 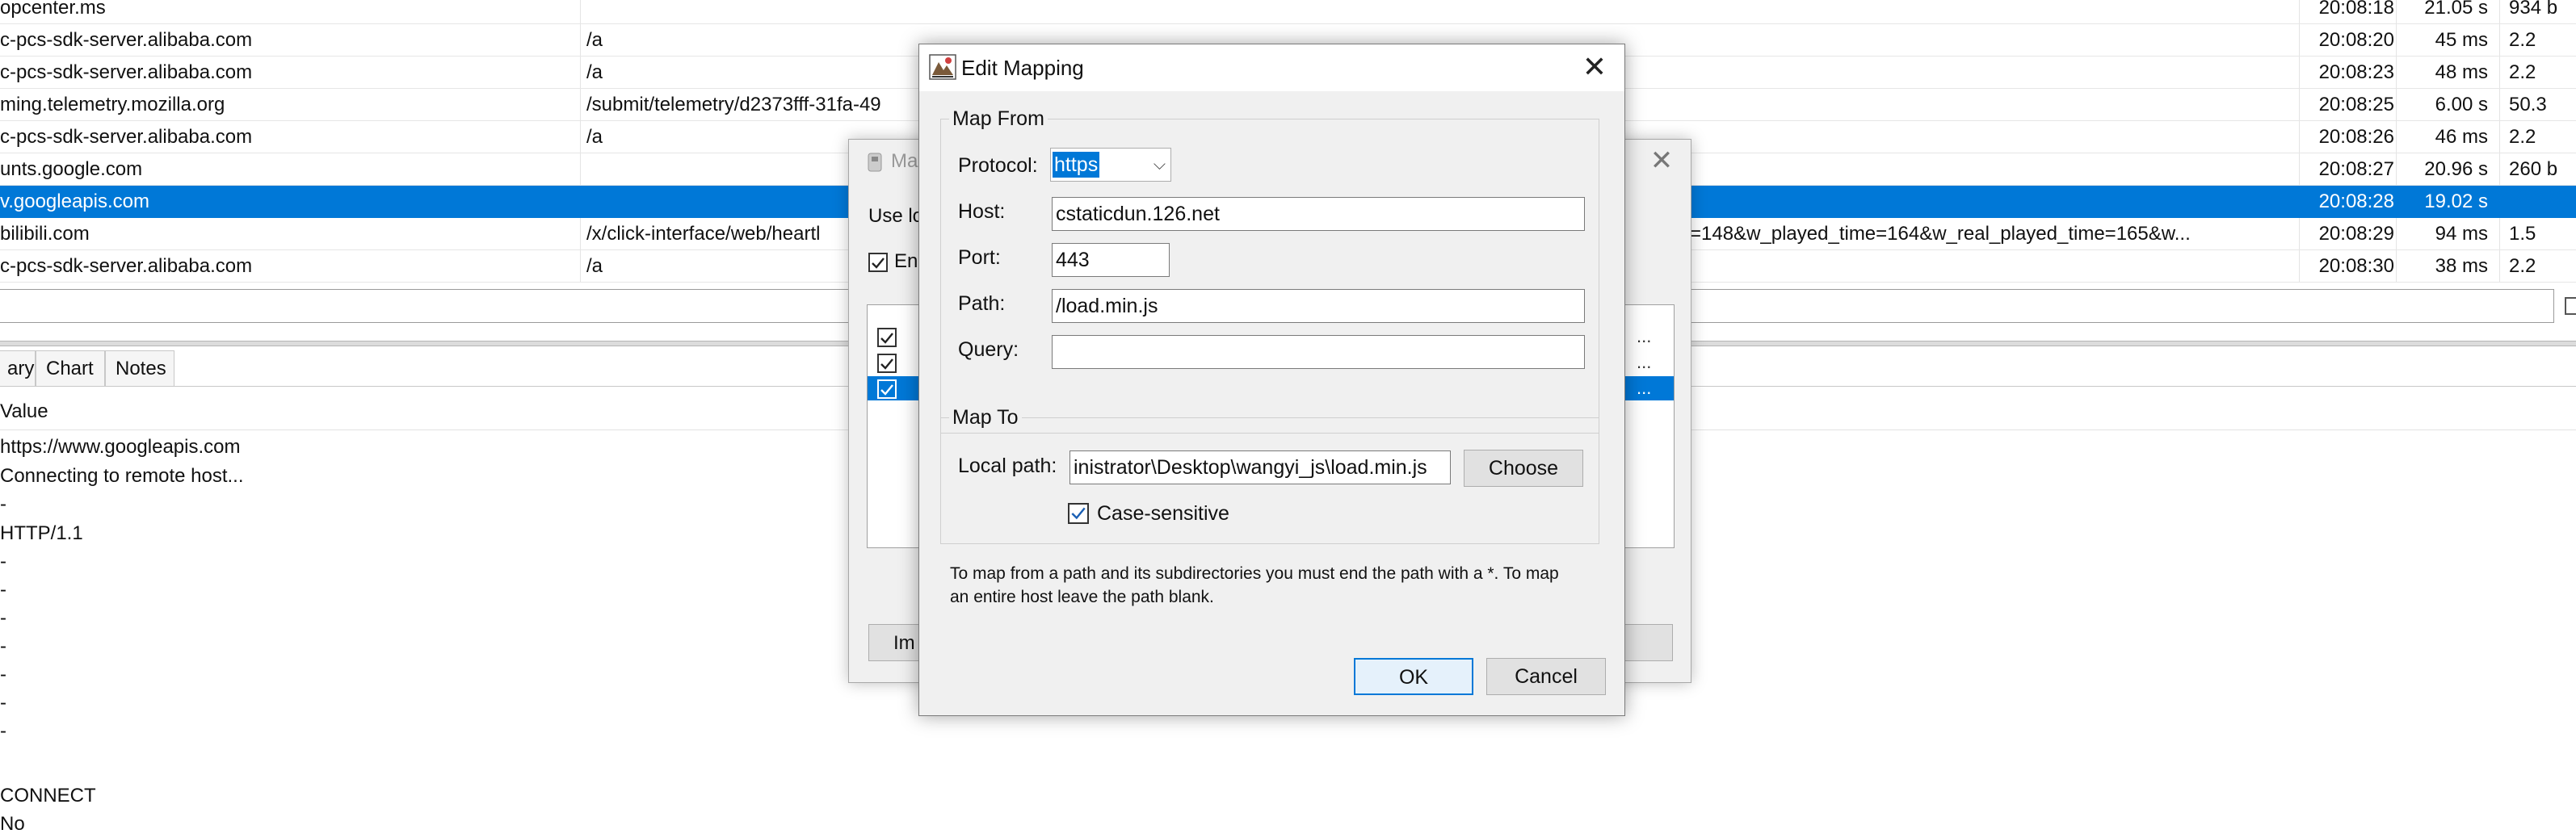 What do you see at coordinates (1110, 165) in the screenshot?
I see `protocol-select: https ⌵` at bounding box center [1110, 165].